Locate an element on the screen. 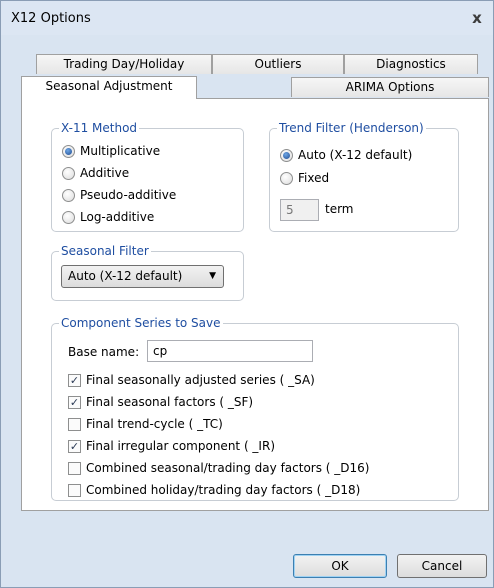 Image resolution: width=494 pixels, height=588 pixels. radio-additive: Additive is located at coordinates (95, 173).